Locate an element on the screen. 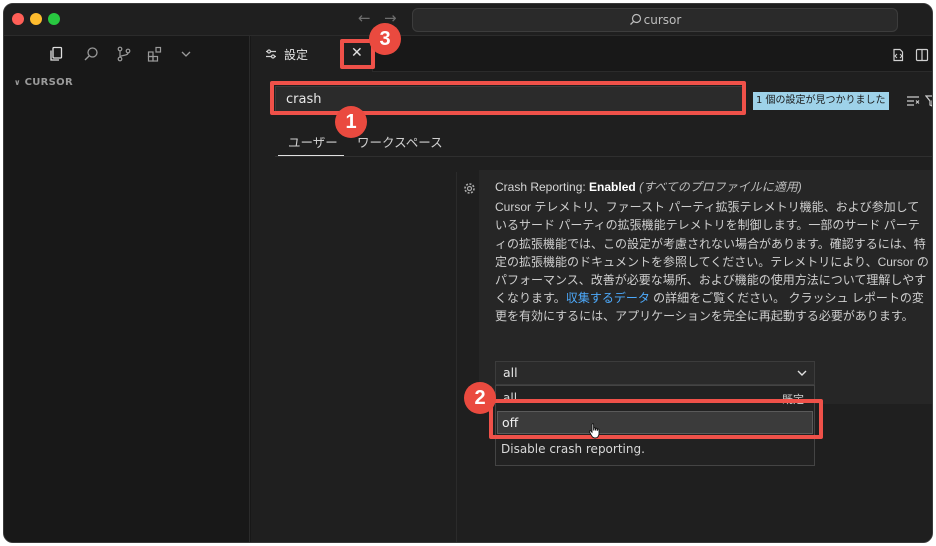  explorer-section-header: ∨ CURSOR is located at coordinates (43, 82).